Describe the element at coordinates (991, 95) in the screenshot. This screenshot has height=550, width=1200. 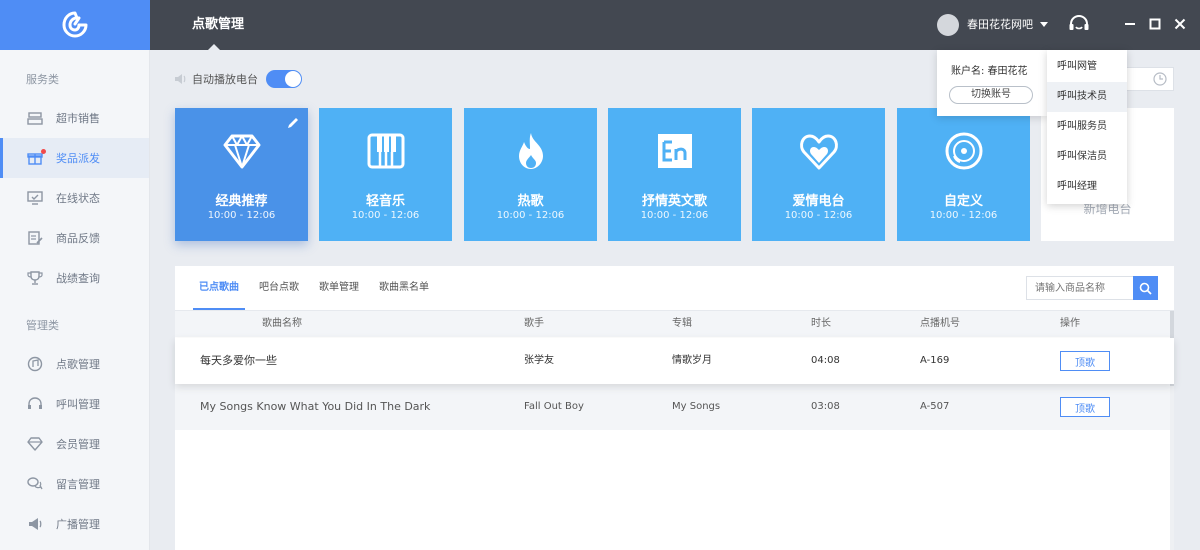
I see `switch-account-button: 切换账号` at that location.